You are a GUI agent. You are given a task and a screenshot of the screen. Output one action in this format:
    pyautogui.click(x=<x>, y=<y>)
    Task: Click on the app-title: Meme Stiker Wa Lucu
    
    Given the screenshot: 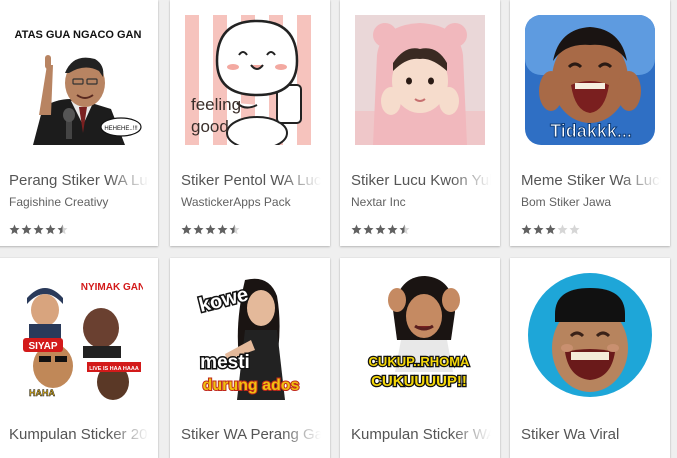 What is the action you would take?
    pyautogui.click(x=591, y=182)
    